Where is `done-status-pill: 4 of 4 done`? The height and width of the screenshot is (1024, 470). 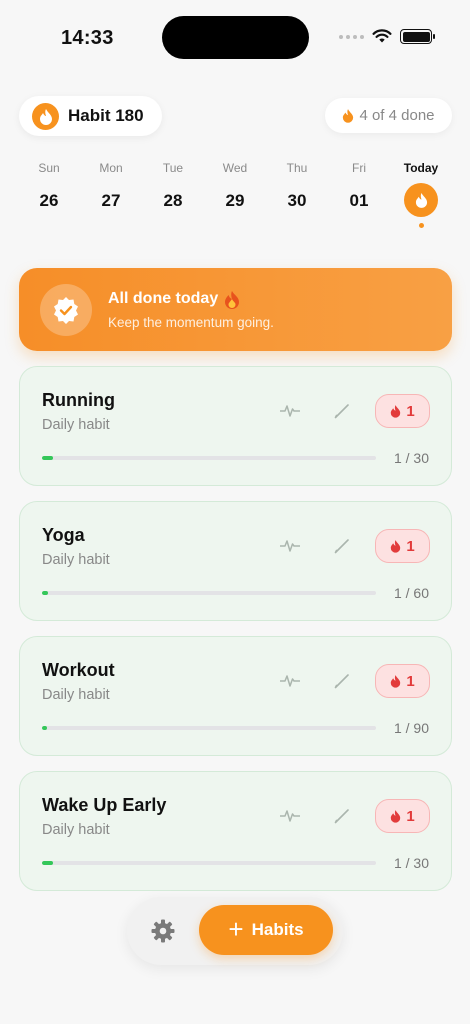 done-status-pill: 4 of 4 done is located at coordinates (388, 115).